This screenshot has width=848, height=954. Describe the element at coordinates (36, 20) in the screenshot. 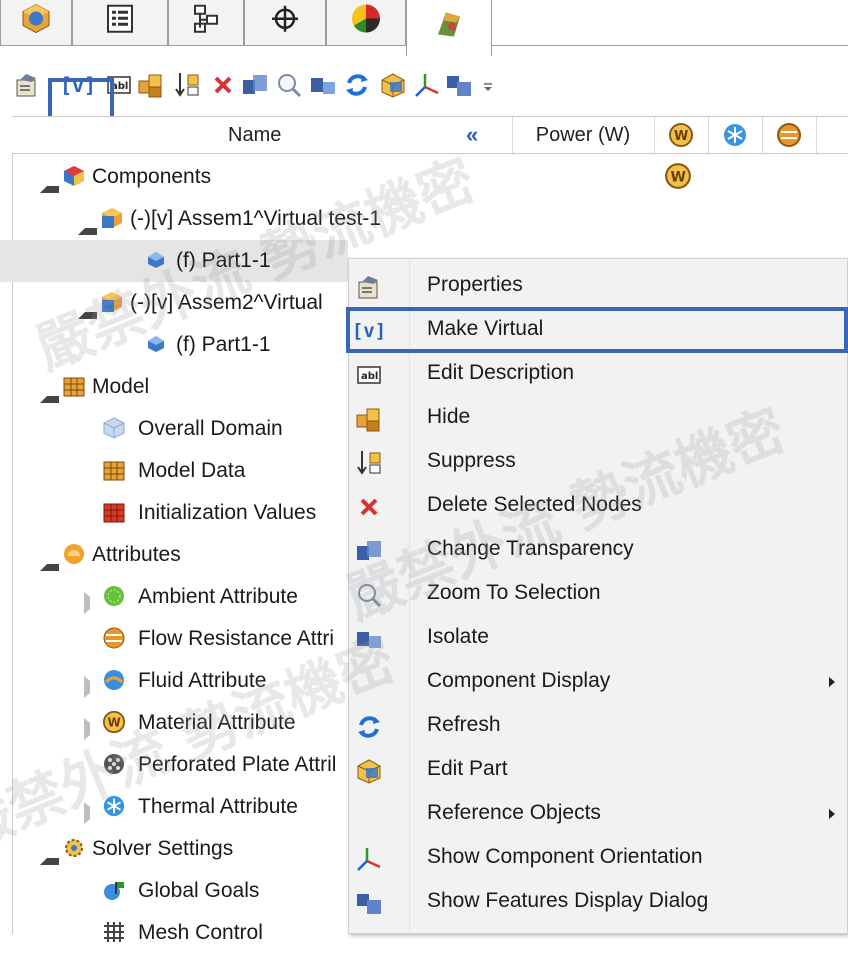

I see `component-tree-icon` at that location.